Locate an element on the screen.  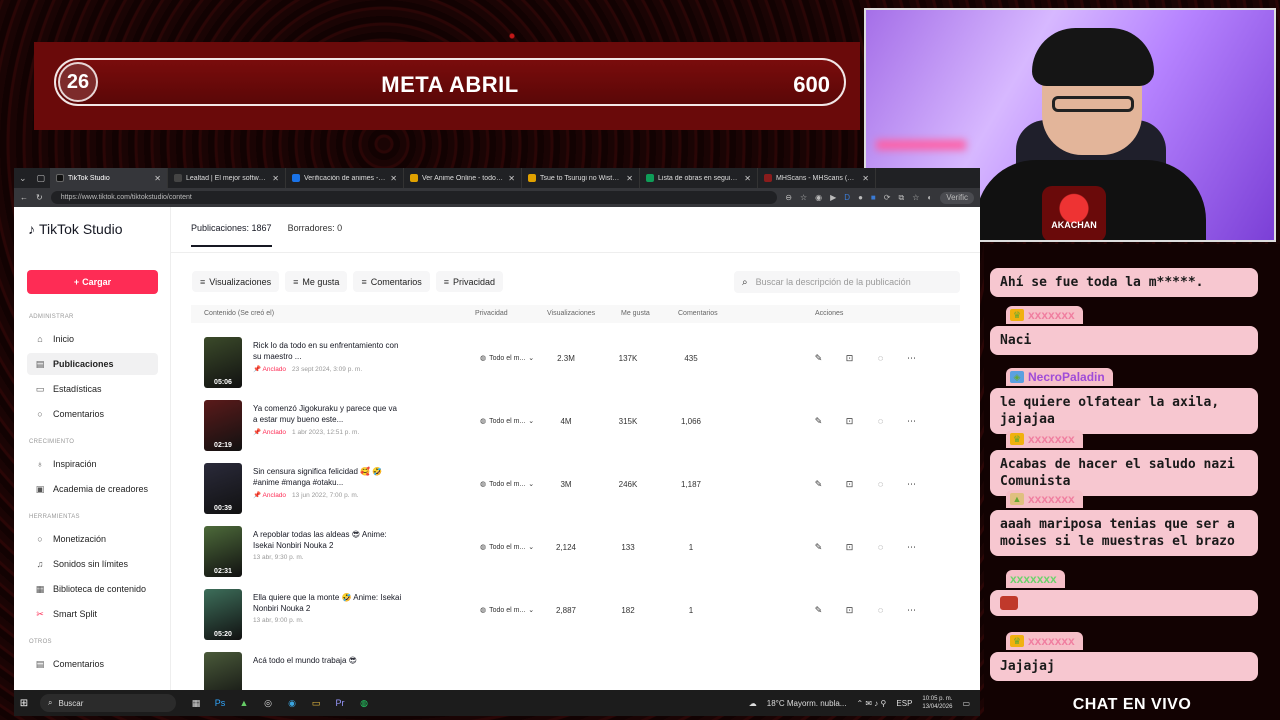
sidebar-item-inspiration: ♁ Inspiración is located at coordinates (92, 464).